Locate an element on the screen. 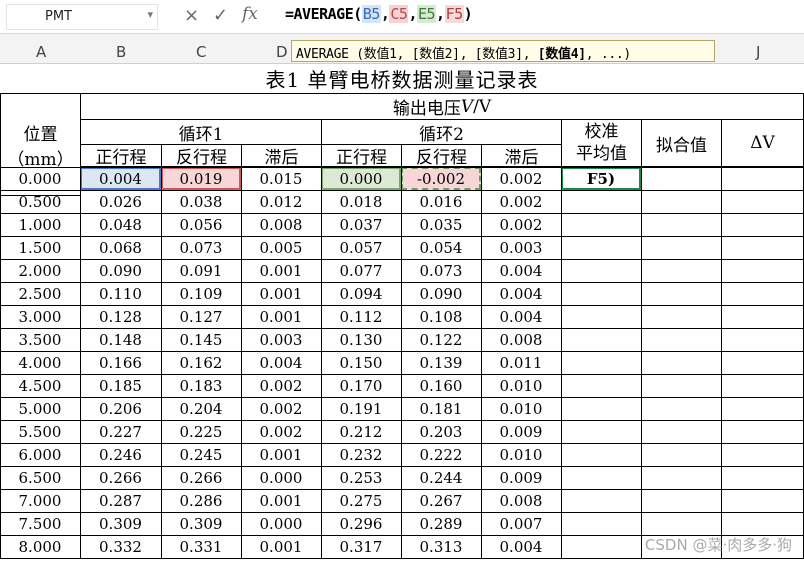 This screenshot has height=563, width=804. table-cell: 0.015 is located at coordinates (281, 178).